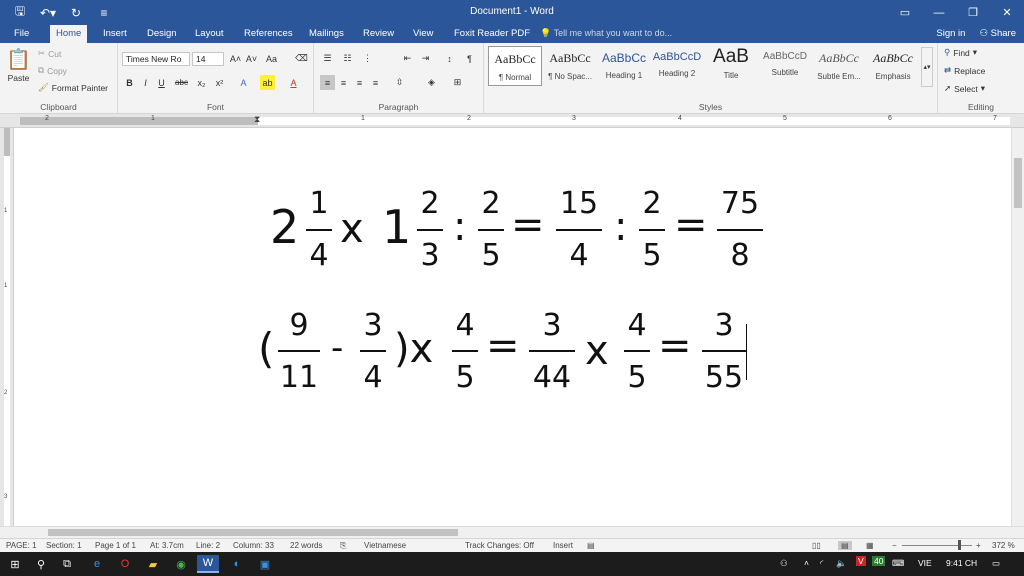 The width and height of the screenshot is (1024, 576). What do you see at coordinates (375, 82) in the screenshot?
I see `justify-icon: ≡` at bounding box center [375, 82].